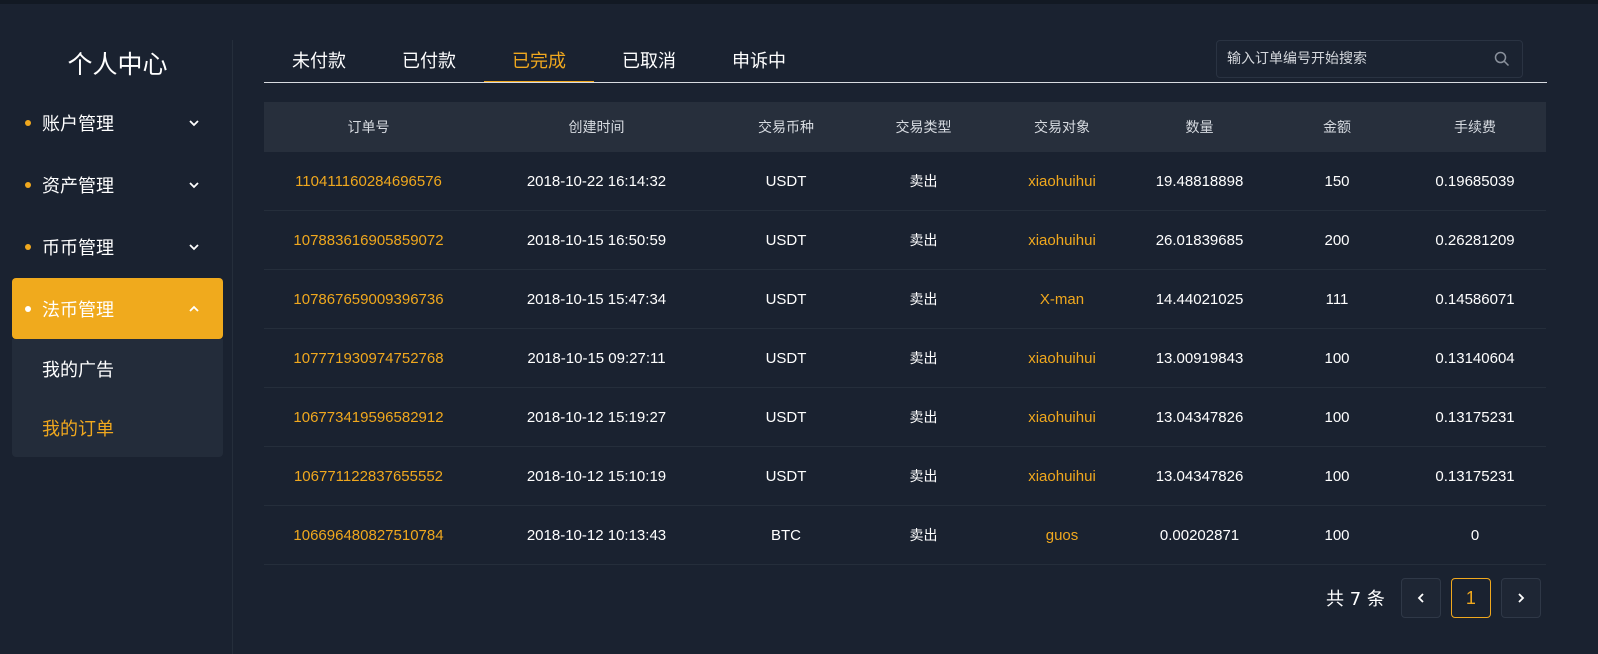 Image resolution: width=1598 pixels, height=654 pixels. I want to click on created-time: 2018-10-12 10:13:43, so click(596, 535).